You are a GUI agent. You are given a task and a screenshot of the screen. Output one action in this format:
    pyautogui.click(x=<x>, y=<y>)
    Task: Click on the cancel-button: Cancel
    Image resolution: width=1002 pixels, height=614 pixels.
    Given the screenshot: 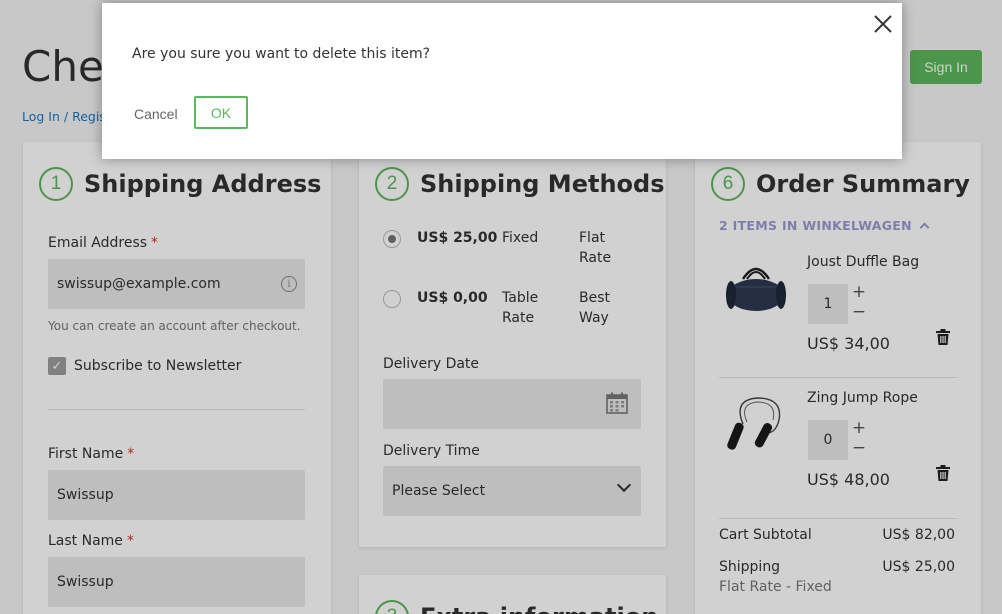 What is the action you would take?
    pyautogui.click(x=156, y=114)
    